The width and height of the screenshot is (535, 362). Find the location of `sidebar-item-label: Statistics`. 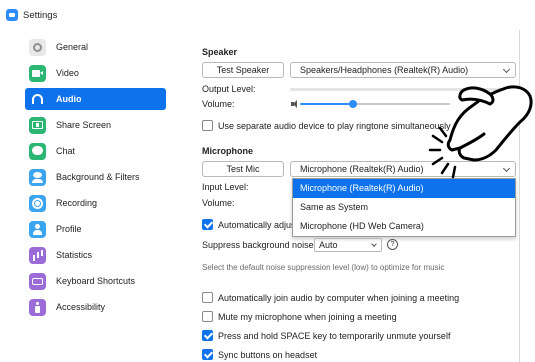

sidebar-item-label: Statistics is located at coordinates (74, 255).